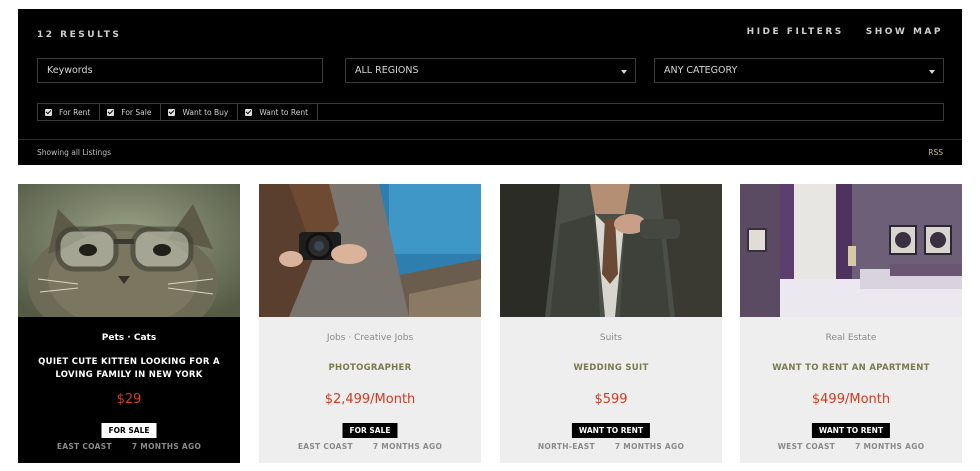 The width and height of the screenshot is (980, 471). What do you see at coordinates (75, 112) in the screenshot?
I see `checkbox-label: For Rent` at bounding box center [75, 112].